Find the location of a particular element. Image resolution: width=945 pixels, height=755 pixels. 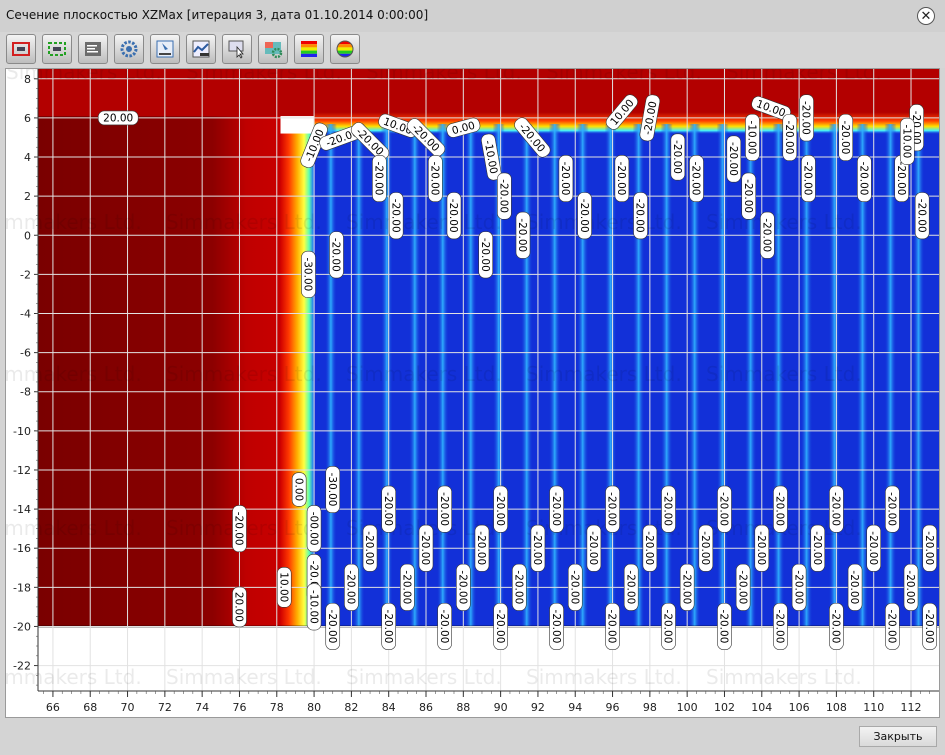

color-settings-button is located at coordinates (273, 49).